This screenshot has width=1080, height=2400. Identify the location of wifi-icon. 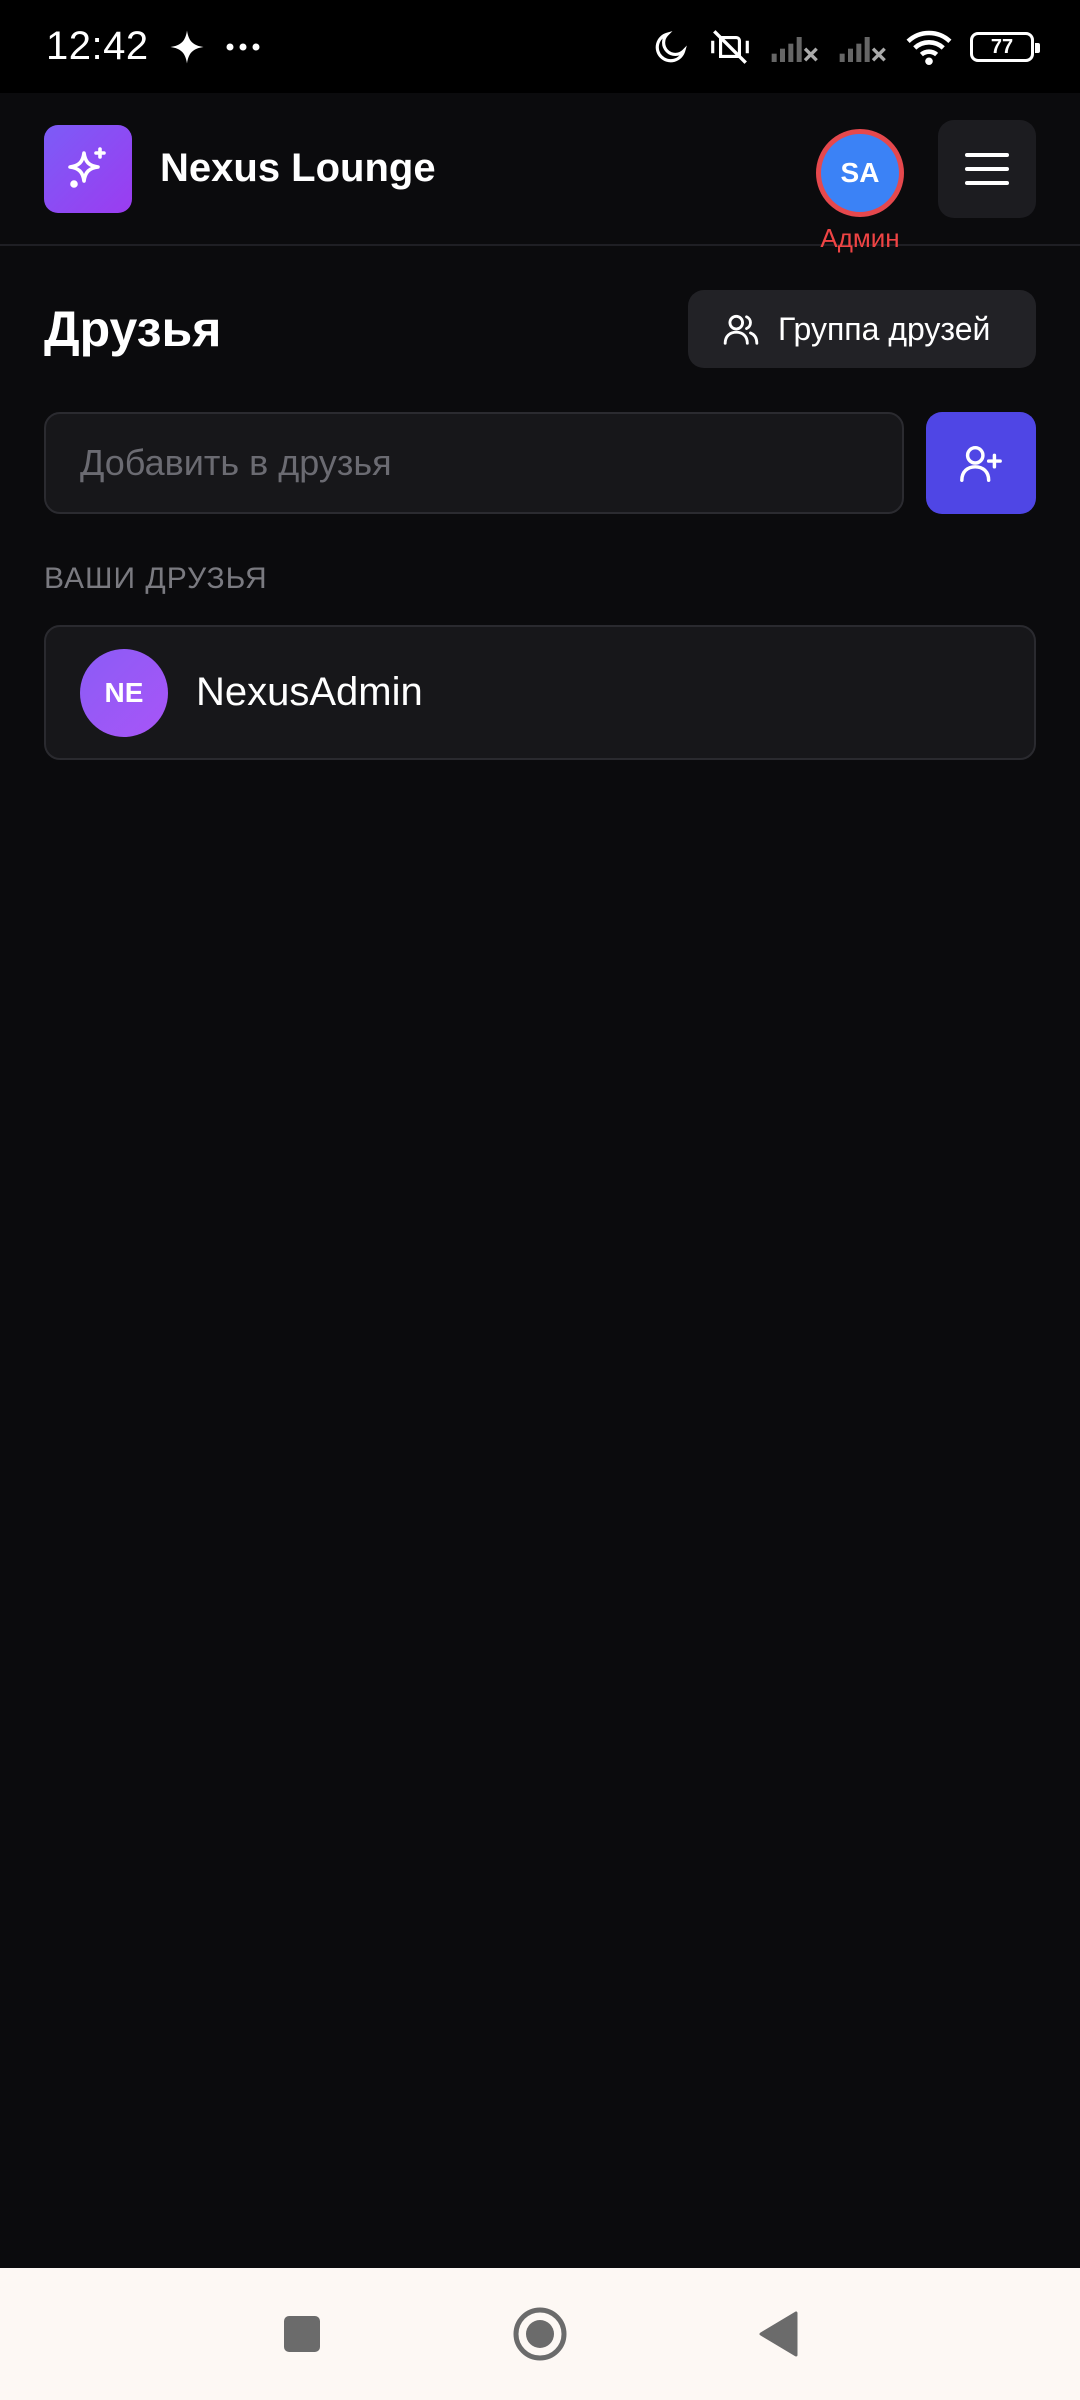
(929, 47).